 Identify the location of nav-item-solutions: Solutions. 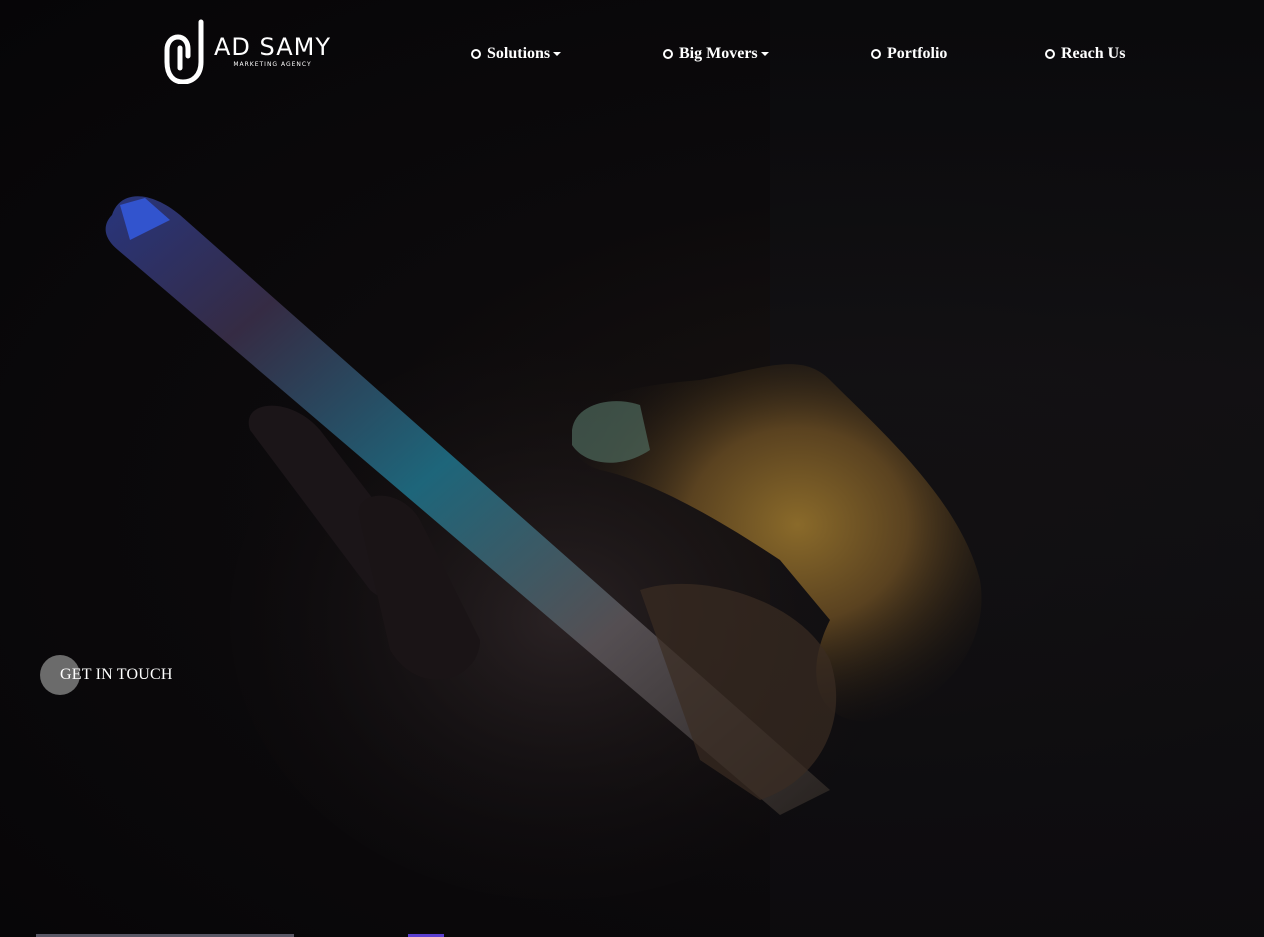
(516, 54).